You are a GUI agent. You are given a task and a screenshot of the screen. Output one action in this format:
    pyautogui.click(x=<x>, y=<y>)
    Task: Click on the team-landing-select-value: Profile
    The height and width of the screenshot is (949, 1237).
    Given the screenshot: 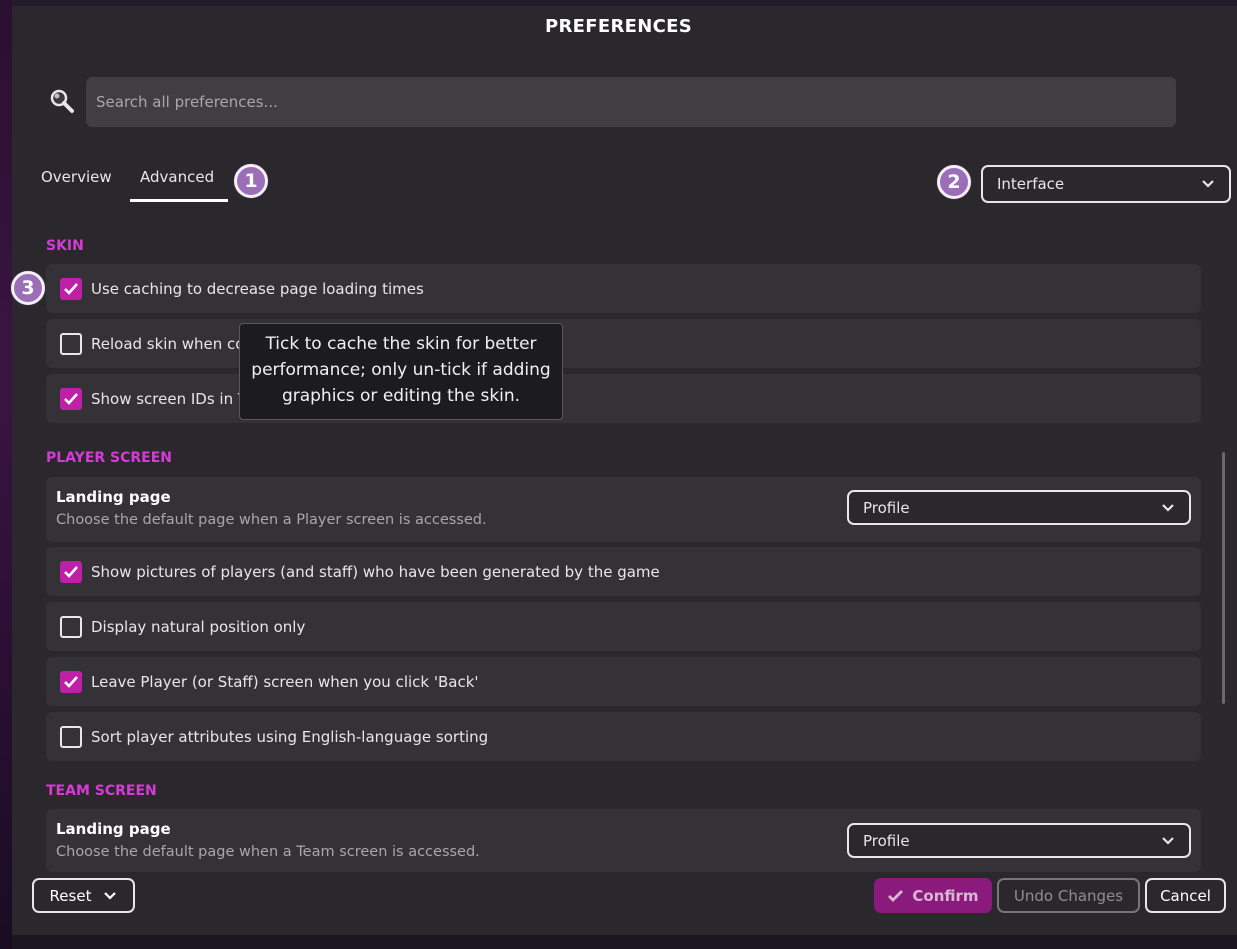 What is the action you would take?
    pyautogui.click(x=886, y=840)
    